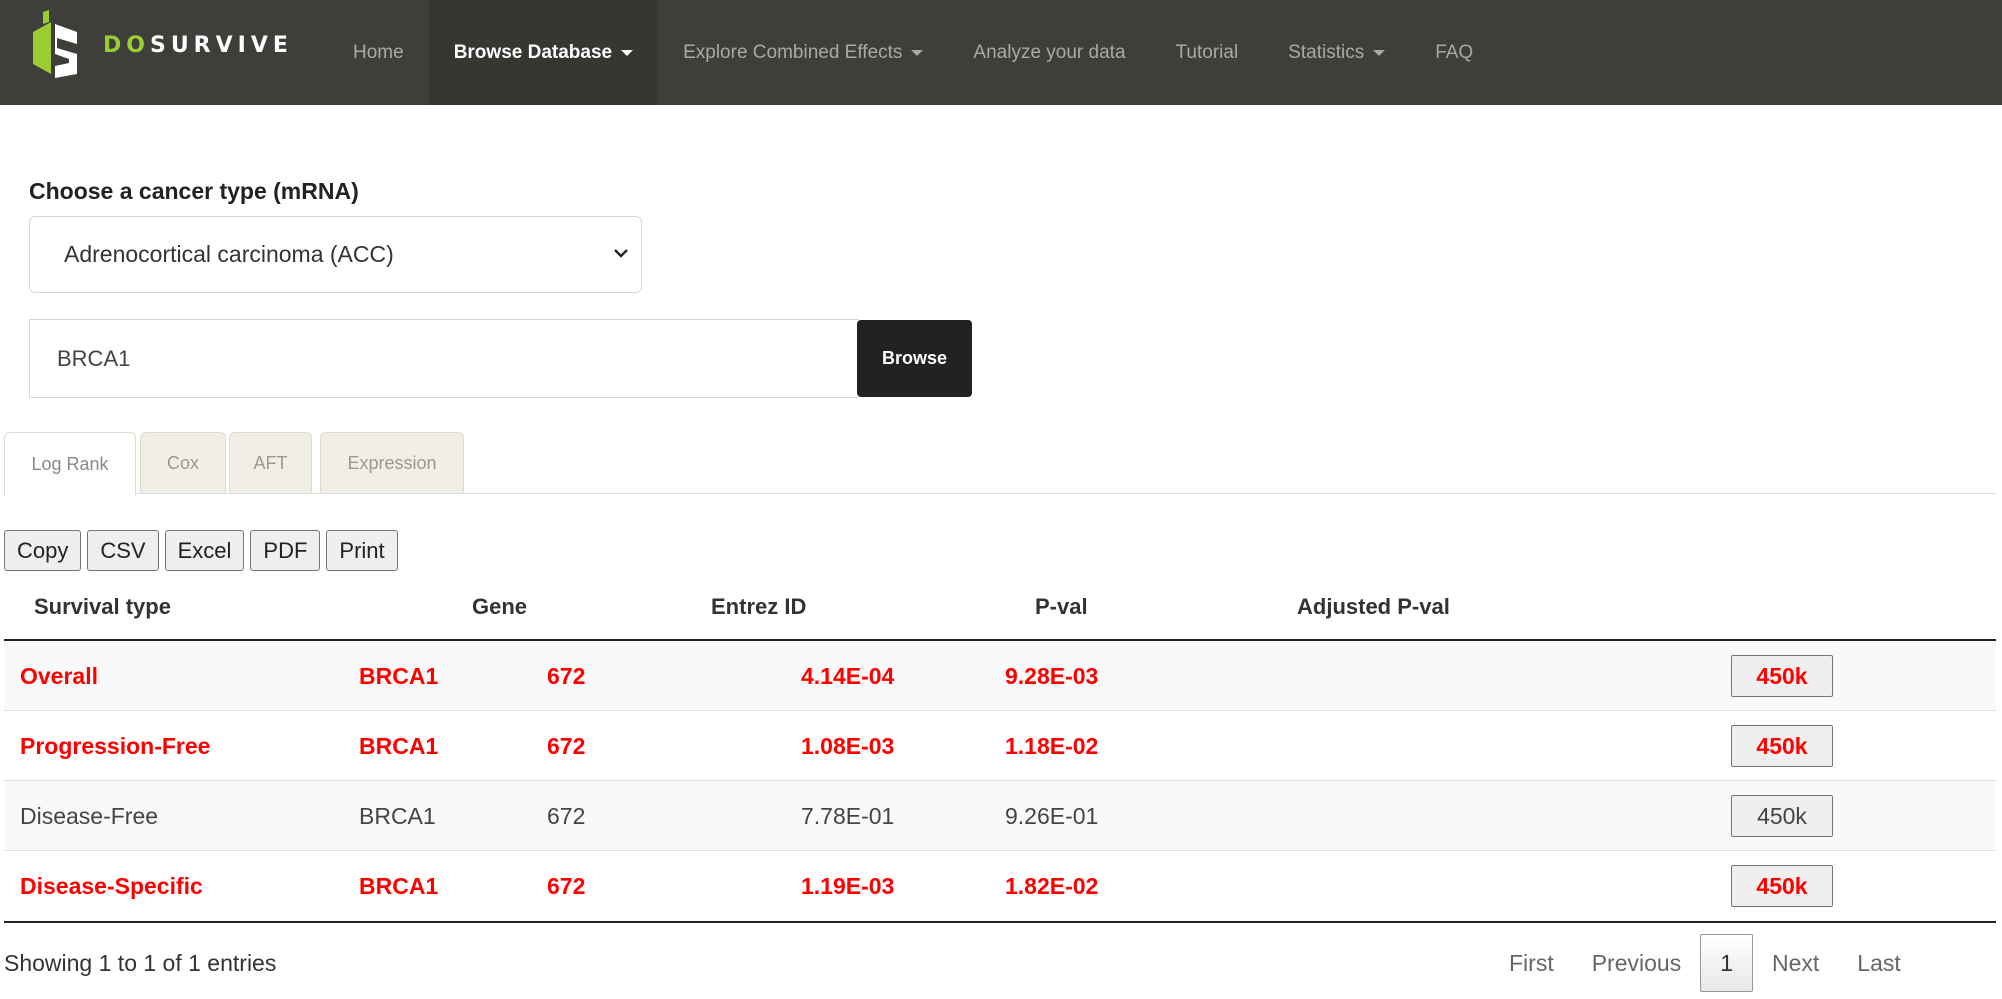 The height and width of the screenshot is (999, 2002). Describe the element at coordinates (848, 676) in the screenshot. I see `cell-p-val: 4.14E-04` at that location.